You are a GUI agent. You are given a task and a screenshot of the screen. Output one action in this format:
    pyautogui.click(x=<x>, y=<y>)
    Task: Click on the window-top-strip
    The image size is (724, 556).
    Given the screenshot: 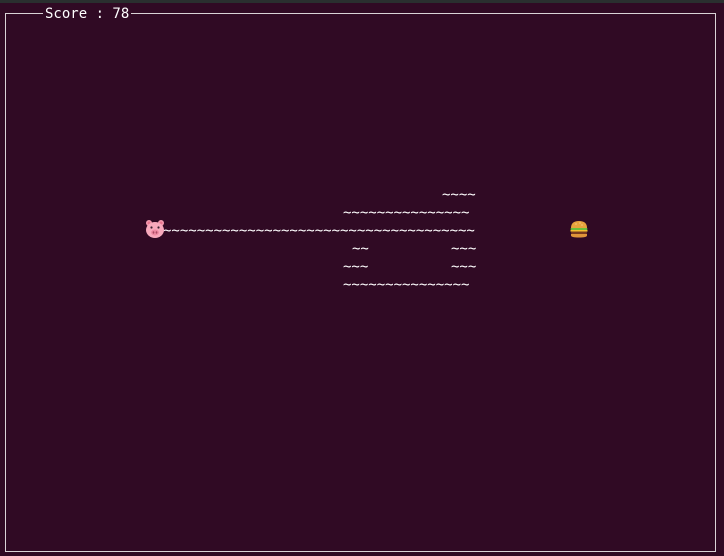 What is the action you would take?
    pyautogui.click(x=362, y=1)
    